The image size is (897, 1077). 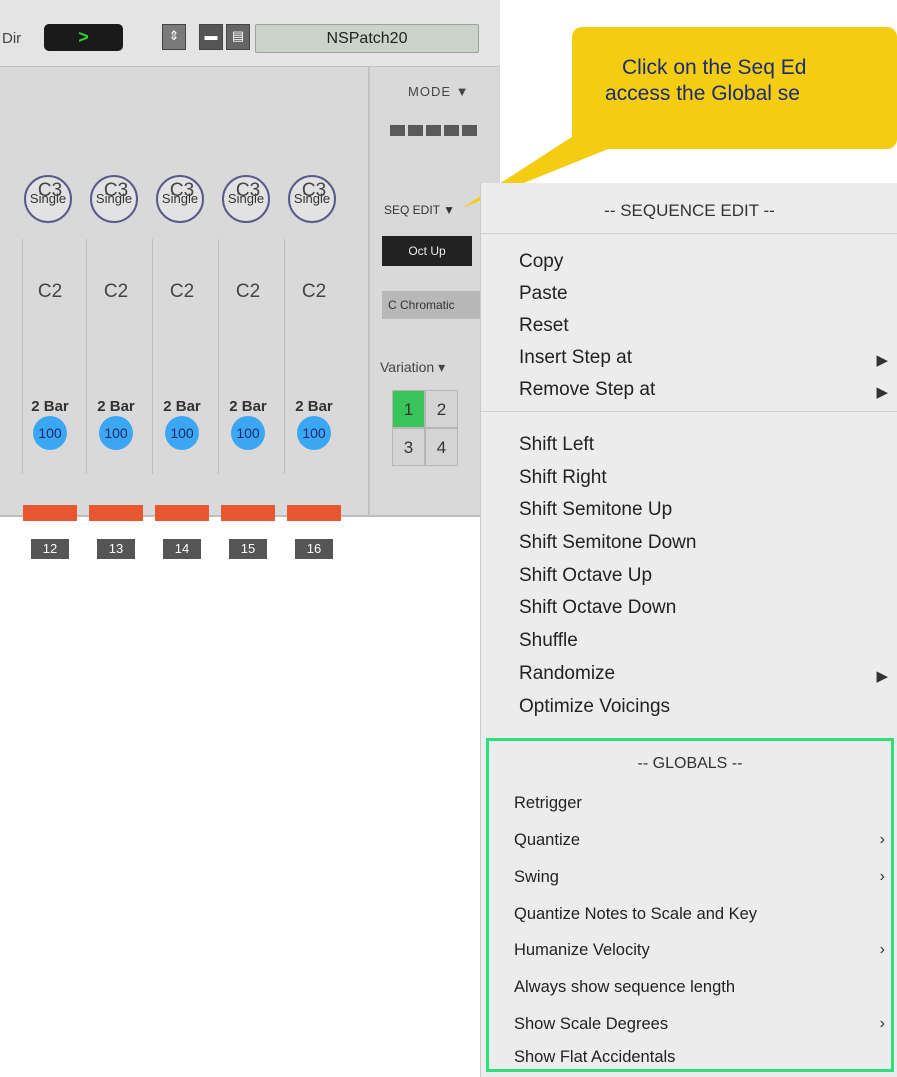 What do you see at coordinates (585, 576) in the screenshot?
I see `menu-item-shift-octave-up: Shift Octave Up` at bounding box center [585, 576].